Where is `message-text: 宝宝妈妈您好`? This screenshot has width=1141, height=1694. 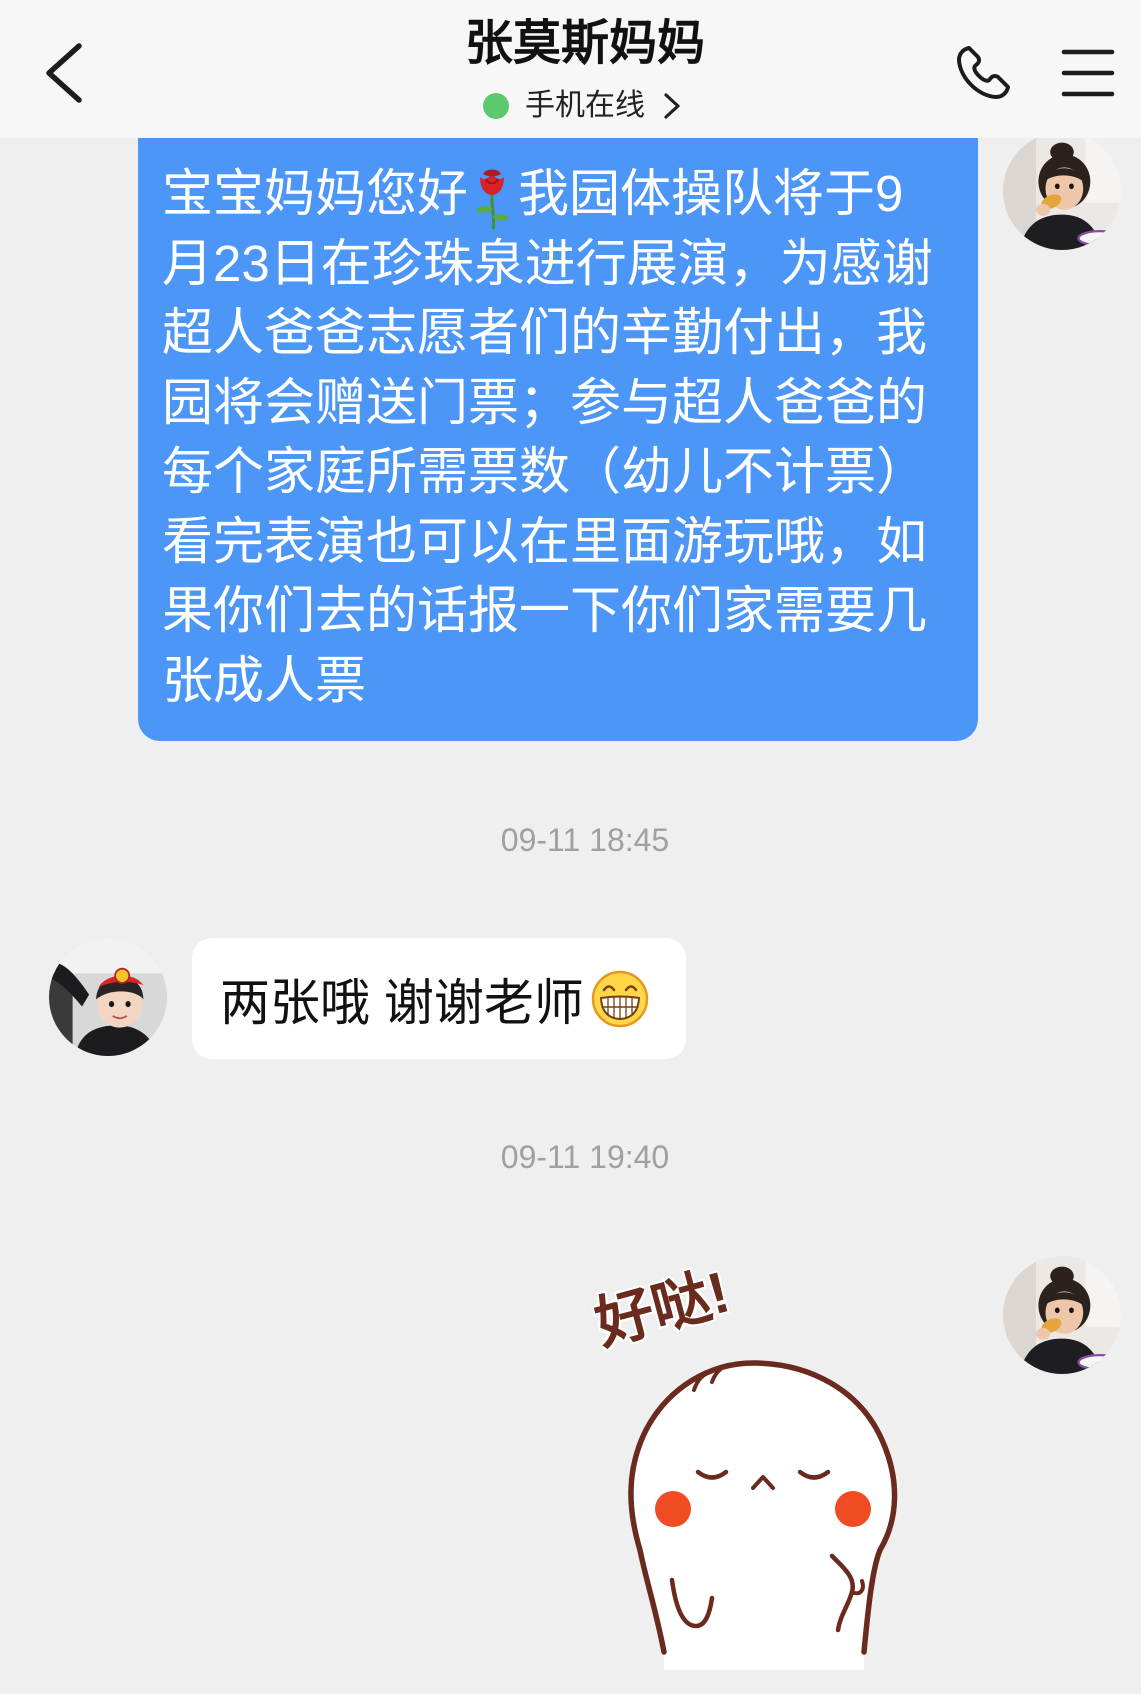
message-text: 宝宝妈妈您好 is located at coordinates (315, 193).